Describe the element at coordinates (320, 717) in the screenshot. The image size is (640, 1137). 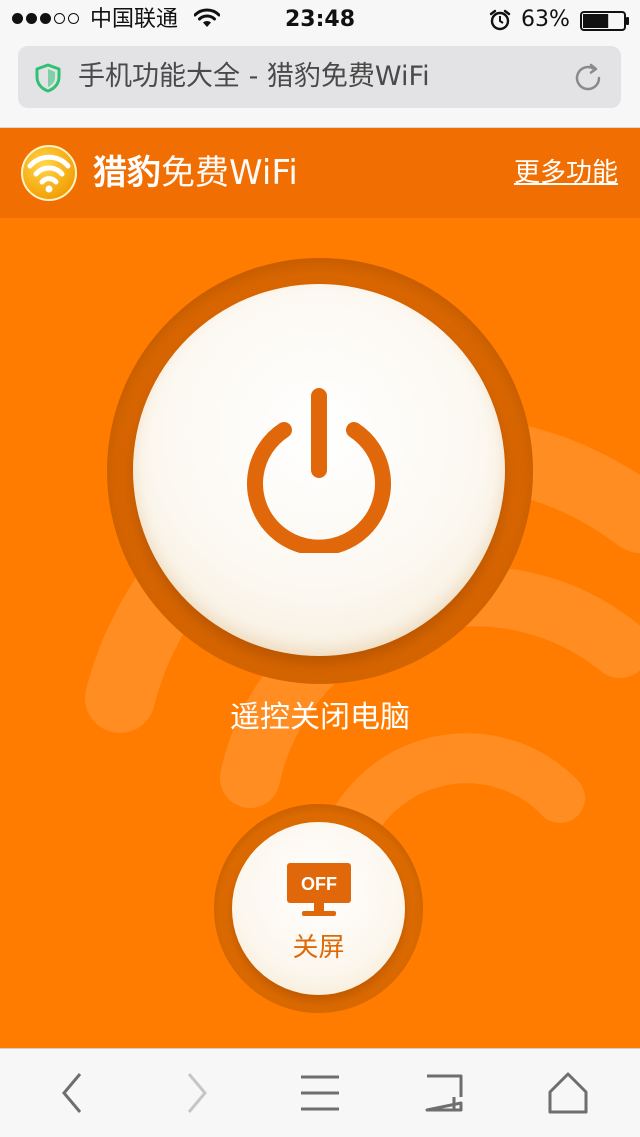
I see `shutdown-pc-label: 遥控关闭电脑` at that location.